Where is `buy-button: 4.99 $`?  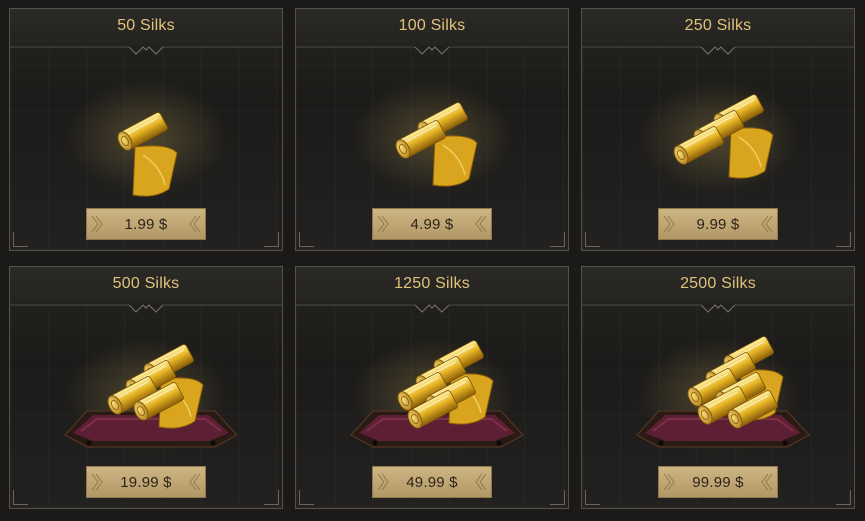
buy-button: 4.99 $ is located at coordinates (432, 224).